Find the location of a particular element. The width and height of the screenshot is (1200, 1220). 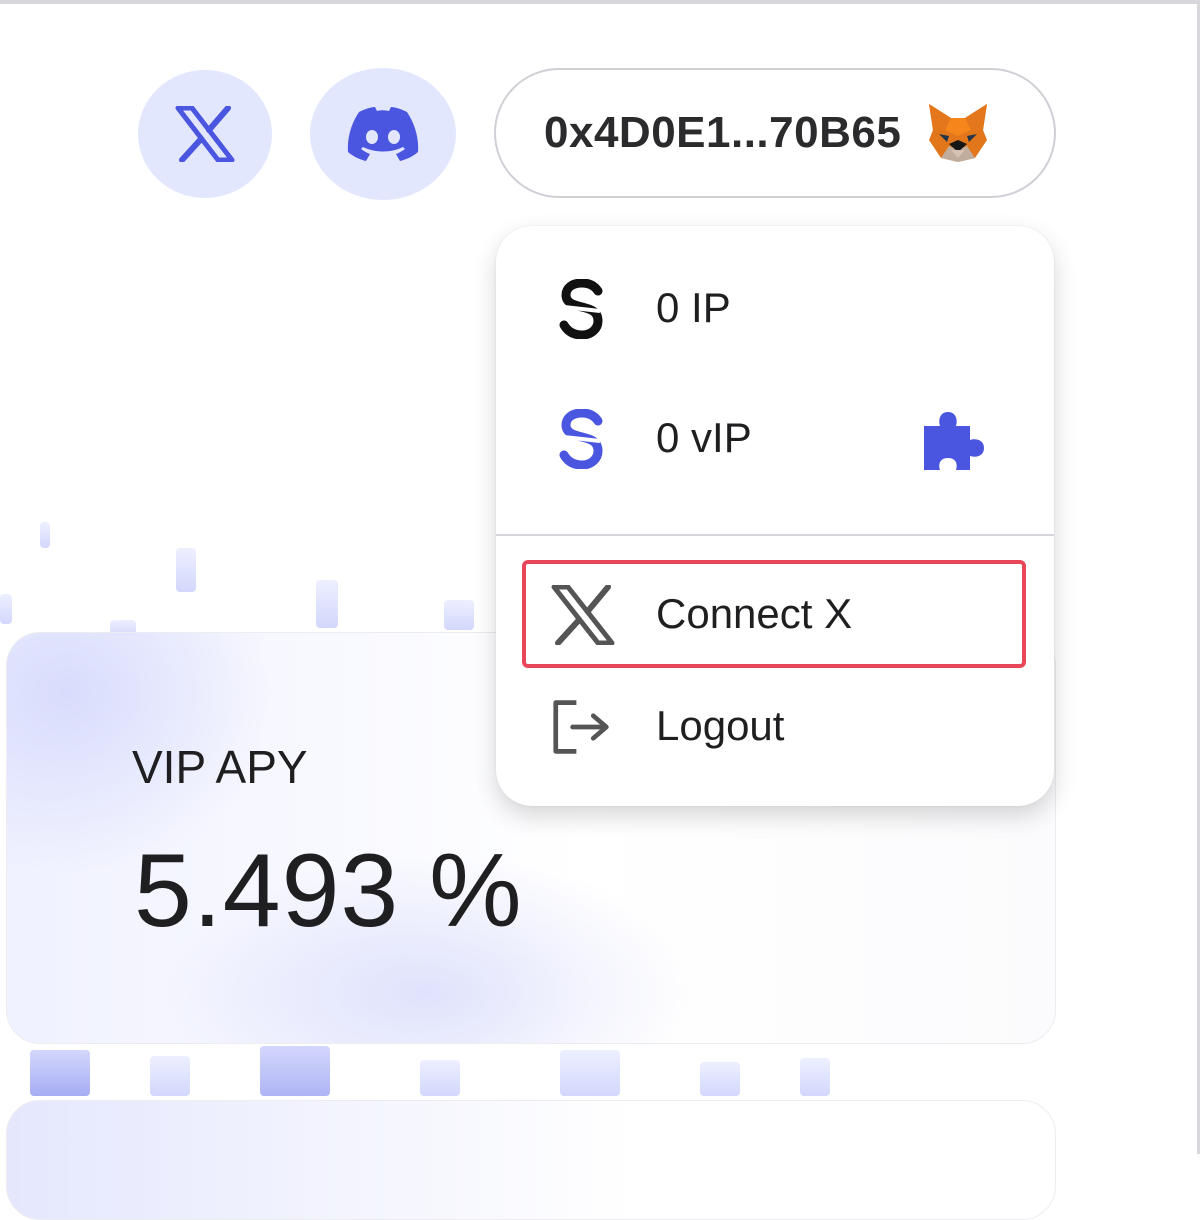

logout-menu-item: Logout is located at coordinates (775, 727).